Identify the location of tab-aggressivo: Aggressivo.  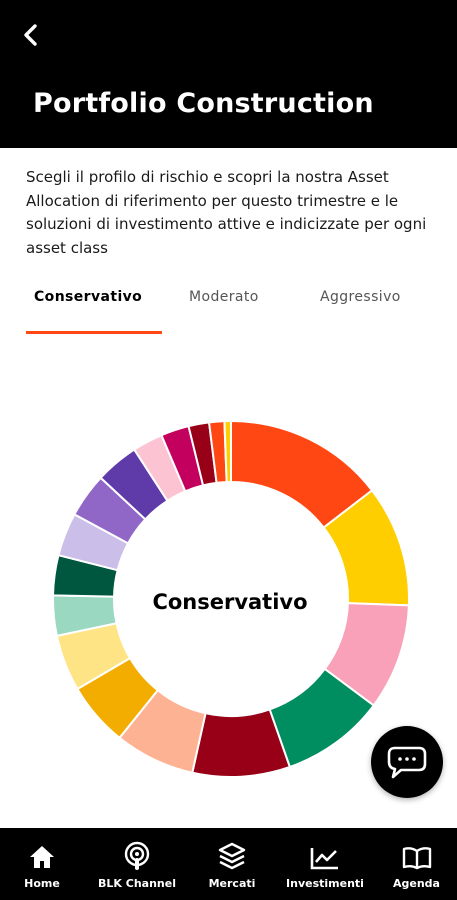
(360, 297).